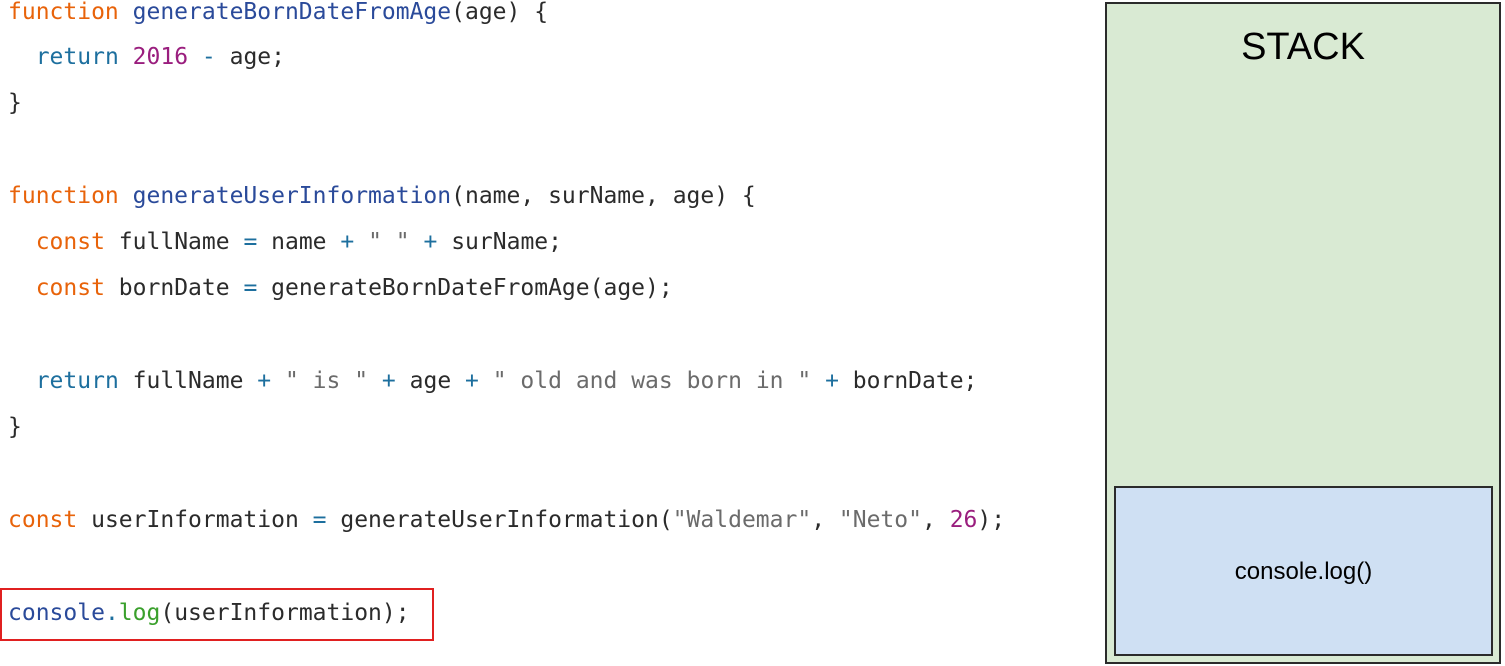  What do you see at coordinates (1303, 47) in the screenshot?
I see `stack-title: STACK` at bounding box center [1303, 47].